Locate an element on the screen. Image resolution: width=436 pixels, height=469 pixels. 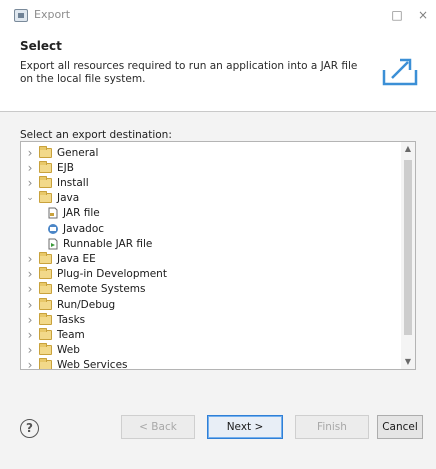
tree-item-label: Remote Systems is located at coordinates (101, 289).